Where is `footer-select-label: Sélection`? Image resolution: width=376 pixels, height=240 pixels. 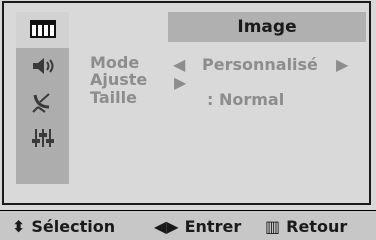 footer-select-label: Sélection is located at coordinates (73, 226).